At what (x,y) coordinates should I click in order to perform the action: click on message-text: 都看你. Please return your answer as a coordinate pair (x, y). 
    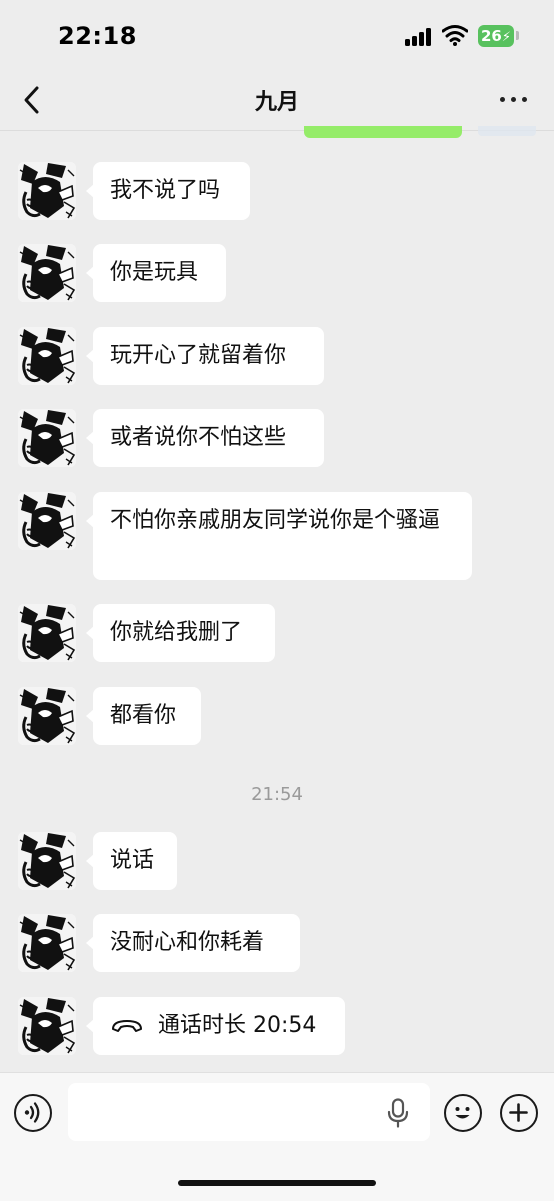
    Looking at the image, I should click on (143, 715).